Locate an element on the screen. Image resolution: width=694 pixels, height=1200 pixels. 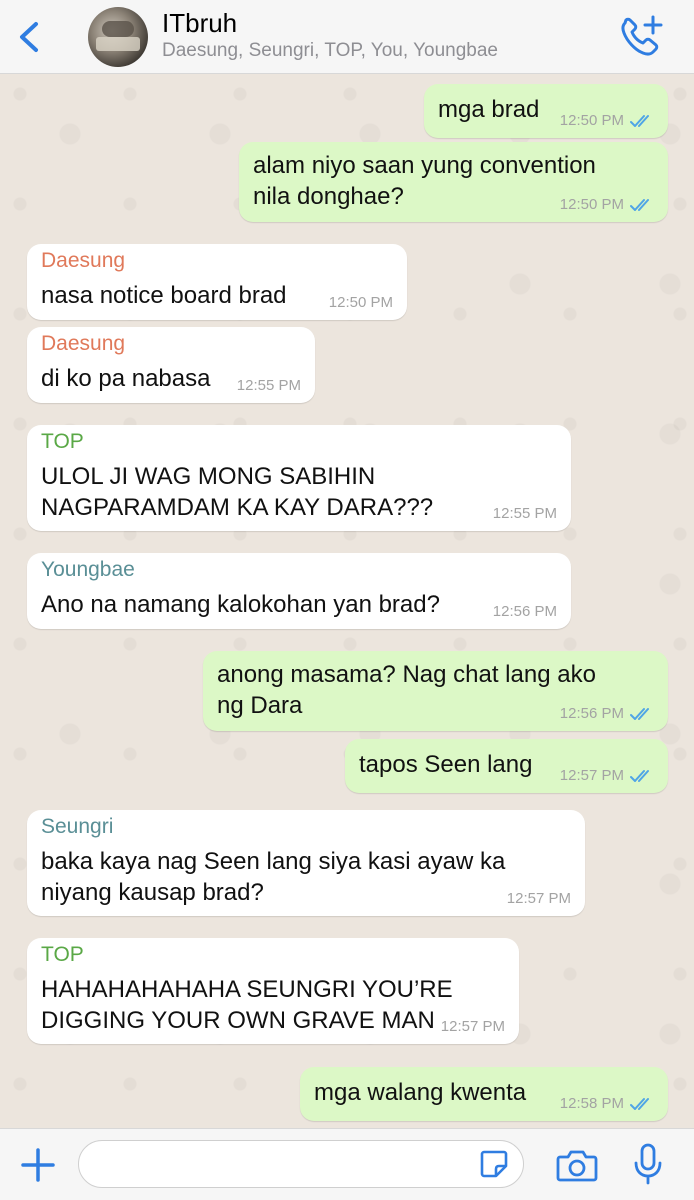
phone-add-icon is located at coordinates (640, 38).